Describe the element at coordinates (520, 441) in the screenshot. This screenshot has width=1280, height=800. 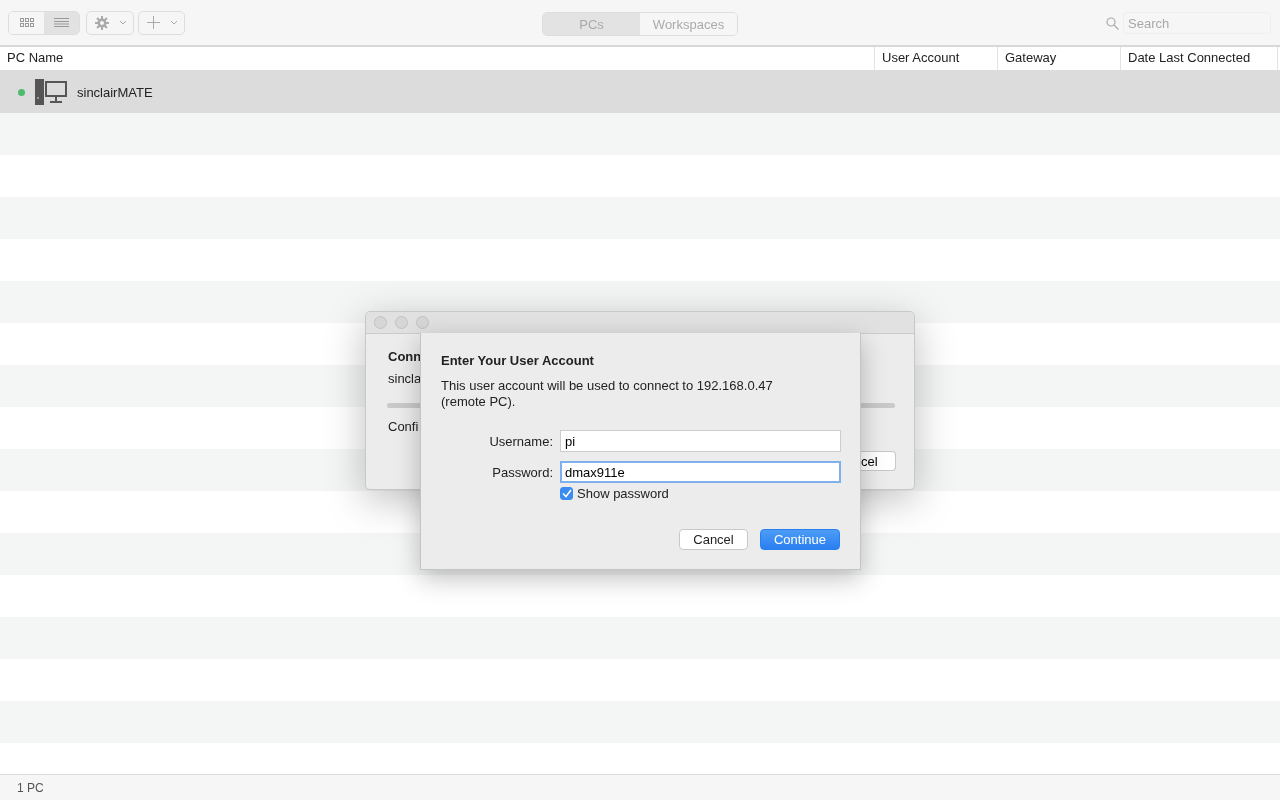
I see `field-label: Username:` at that location.